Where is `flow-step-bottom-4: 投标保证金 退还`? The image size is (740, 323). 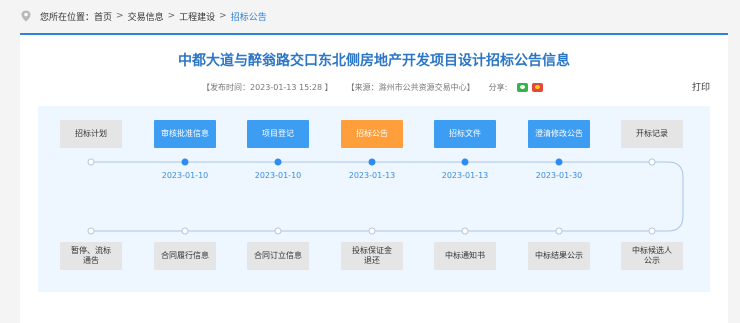
flow-step-bottom-4: 投标保证金 退还 is located at coordinates (372, 256).